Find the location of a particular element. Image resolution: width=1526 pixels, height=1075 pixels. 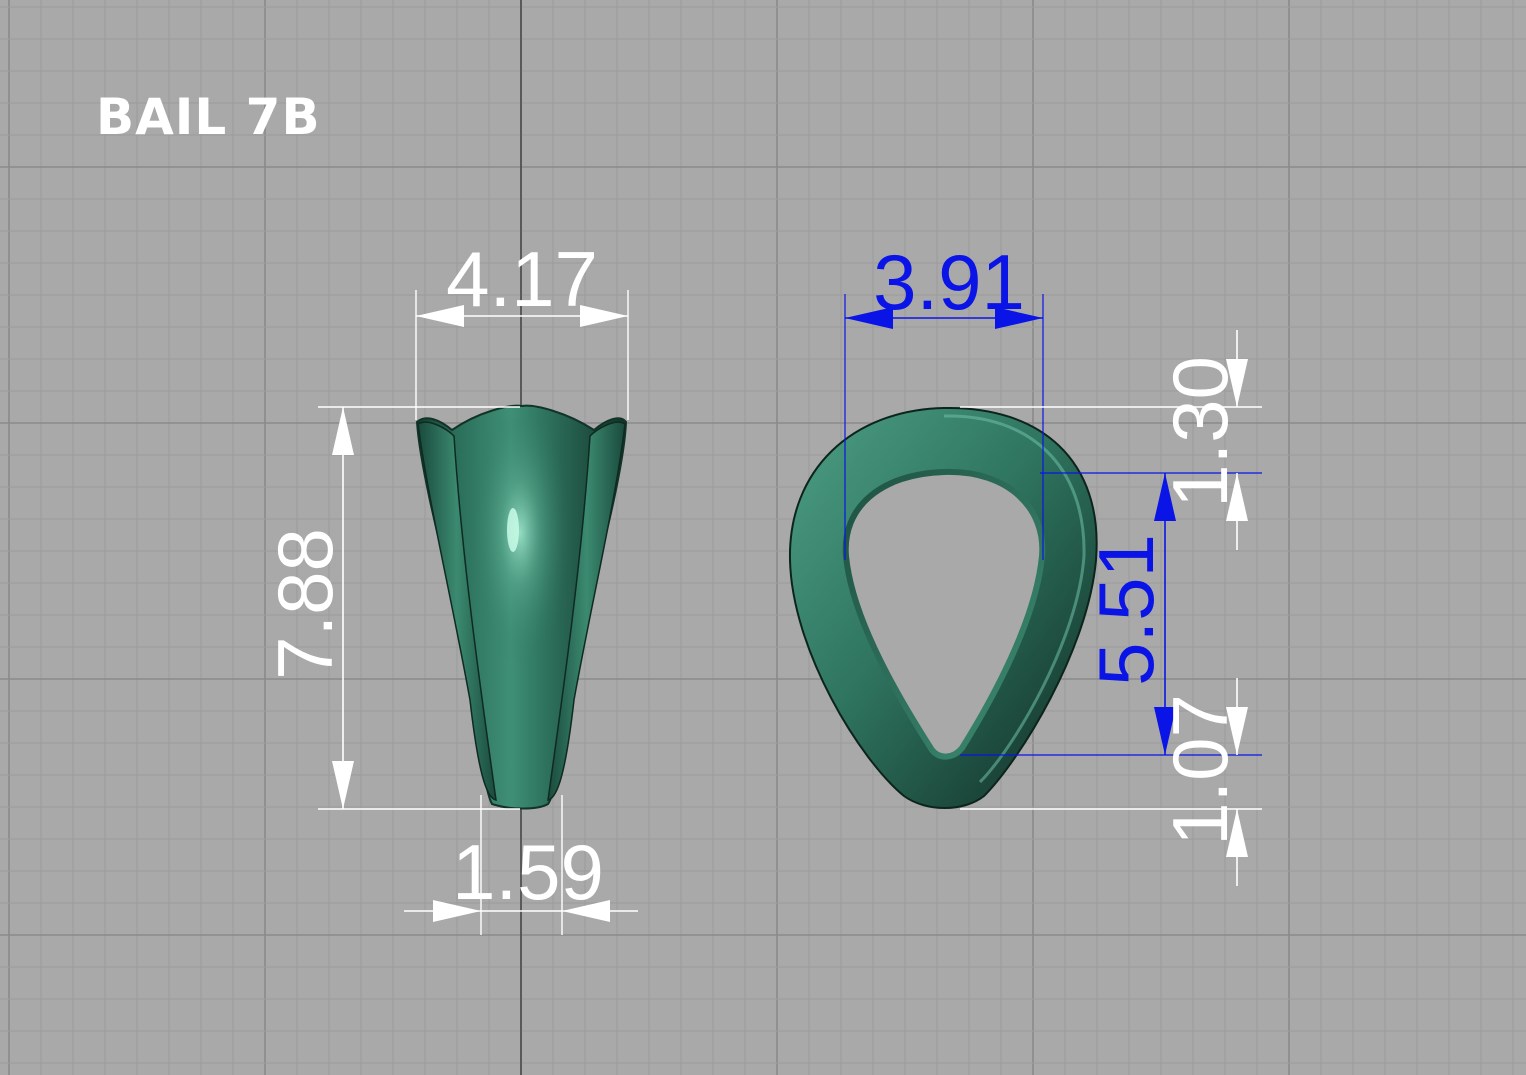

dim-side-inner-height: 5.51 is located at coordinates (1126, 610).